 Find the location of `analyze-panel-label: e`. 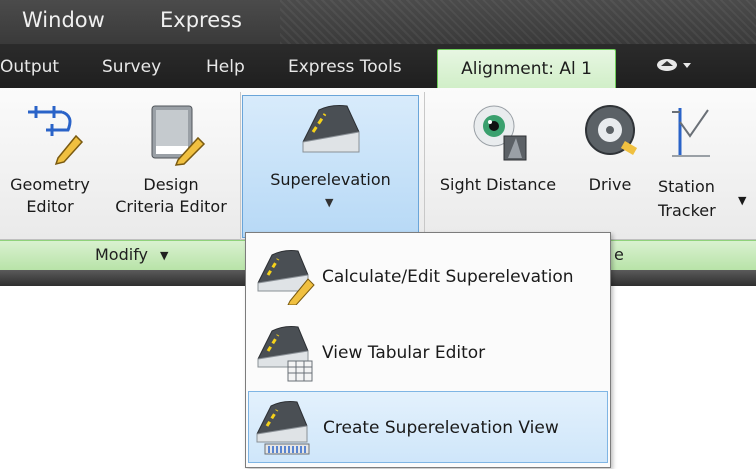

analyze-panel-label: e is located at coordinates (619, 254).